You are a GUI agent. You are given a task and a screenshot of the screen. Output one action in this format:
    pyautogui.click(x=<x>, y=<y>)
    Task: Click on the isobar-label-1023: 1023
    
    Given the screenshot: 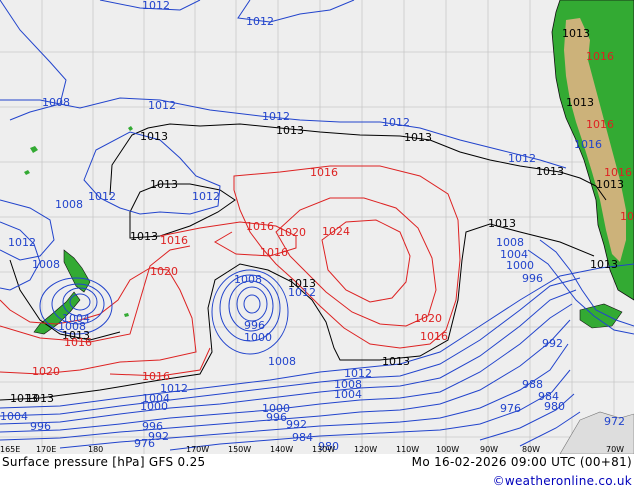 What is the action you would take?
    pyautogui.click(x=627, y=216)
    